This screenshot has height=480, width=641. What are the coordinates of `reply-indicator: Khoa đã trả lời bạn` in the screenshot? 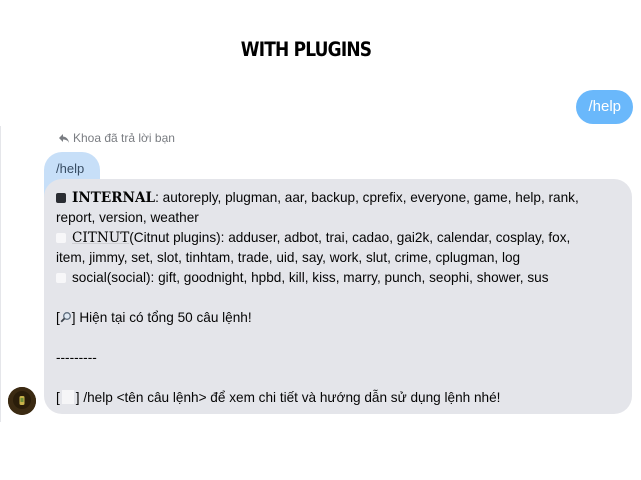 It's located at (116, 138).